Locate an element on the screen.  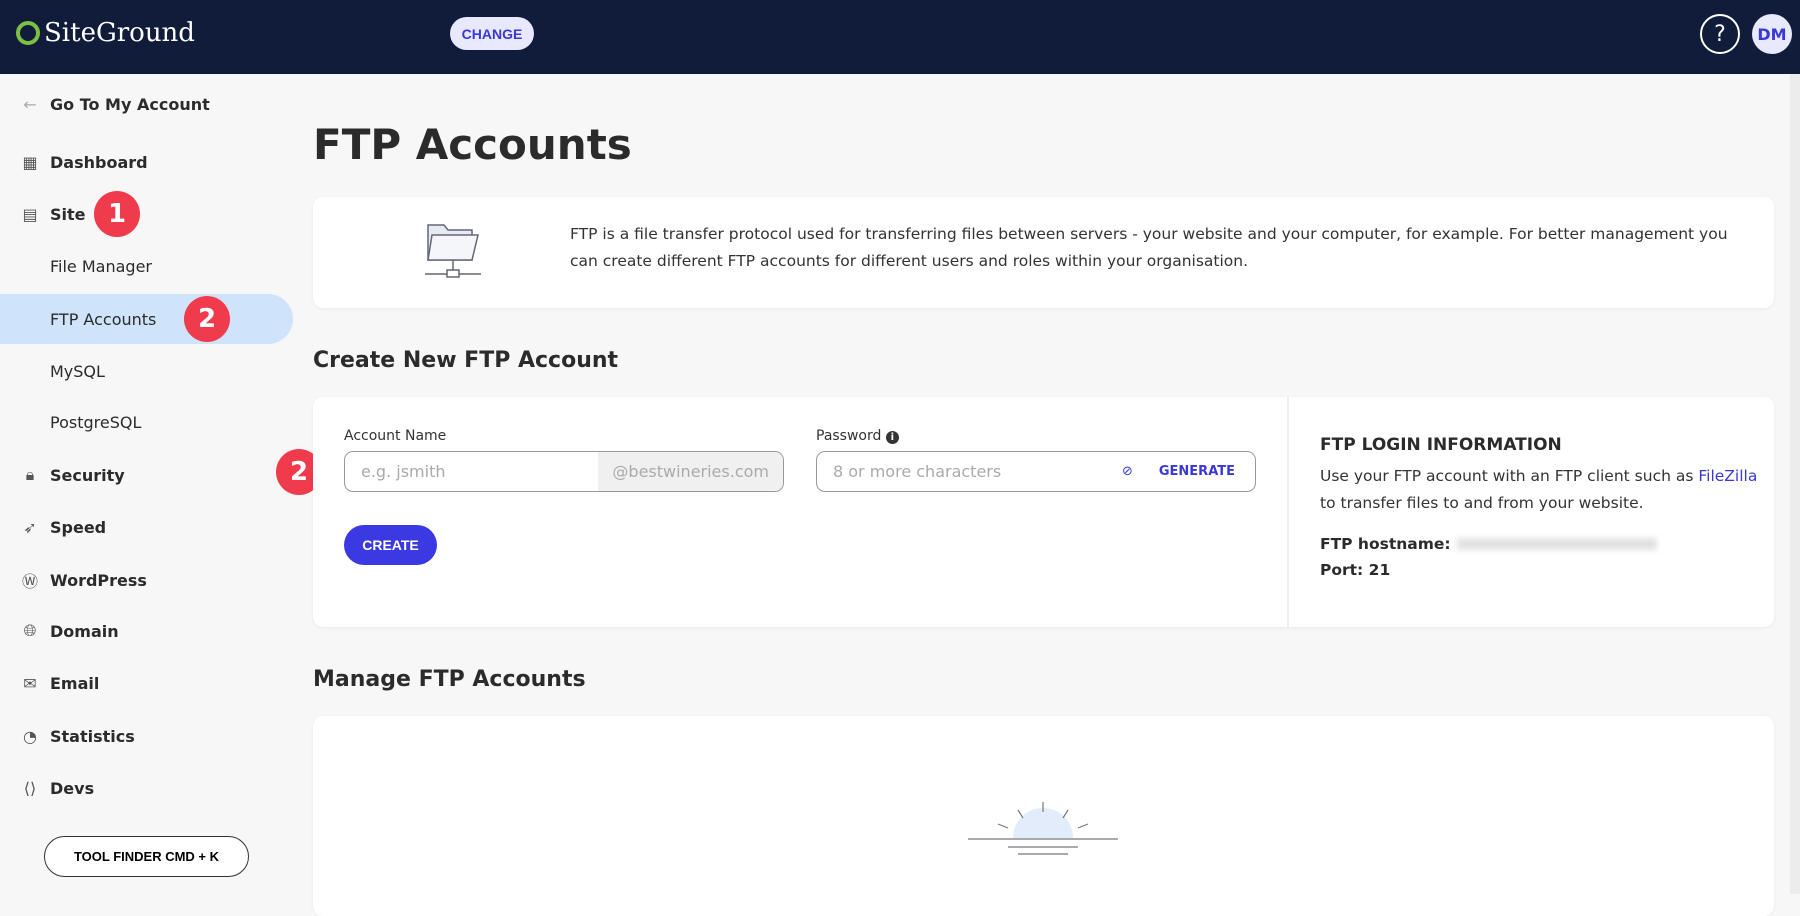
rocket-icon: ➶ is located at coordinates (30, 527).